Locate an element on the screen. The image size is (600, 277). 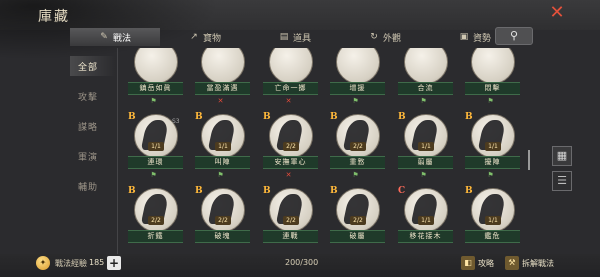
filter-strategy: 謀略 is located at coordinates (92, 126).